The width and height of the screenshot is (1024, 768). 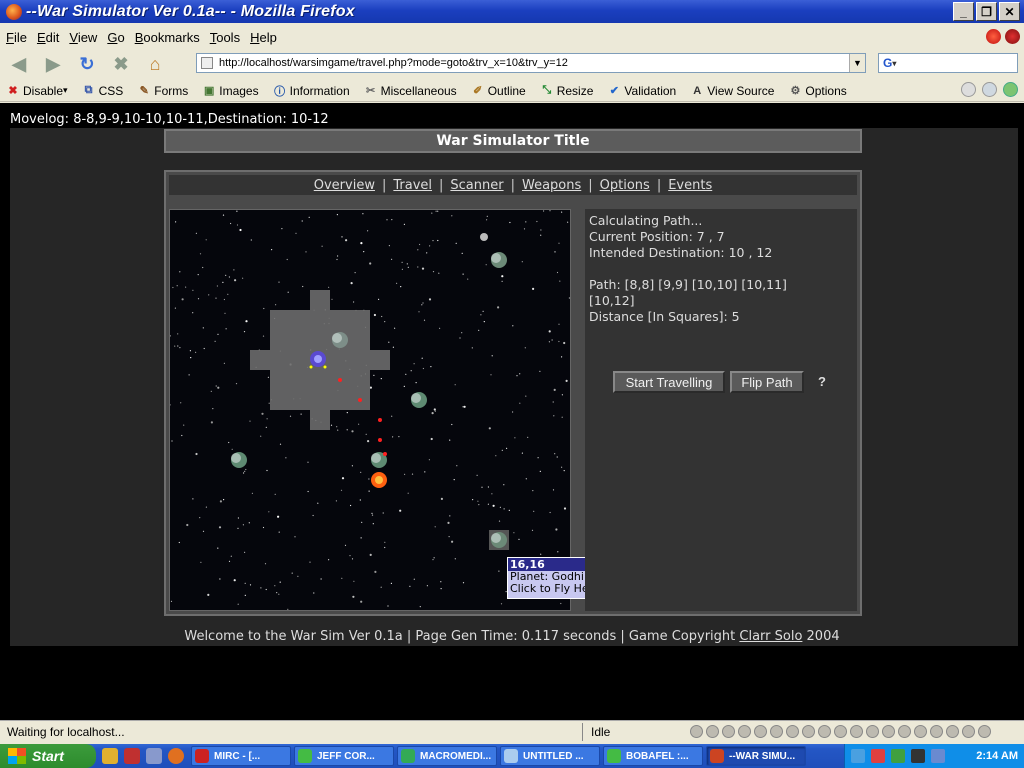 What do you see at coordinates (498, 91) in the screenshot?
I see `devtool-outline: ✐ Outline` at bounding box center [498, 91].